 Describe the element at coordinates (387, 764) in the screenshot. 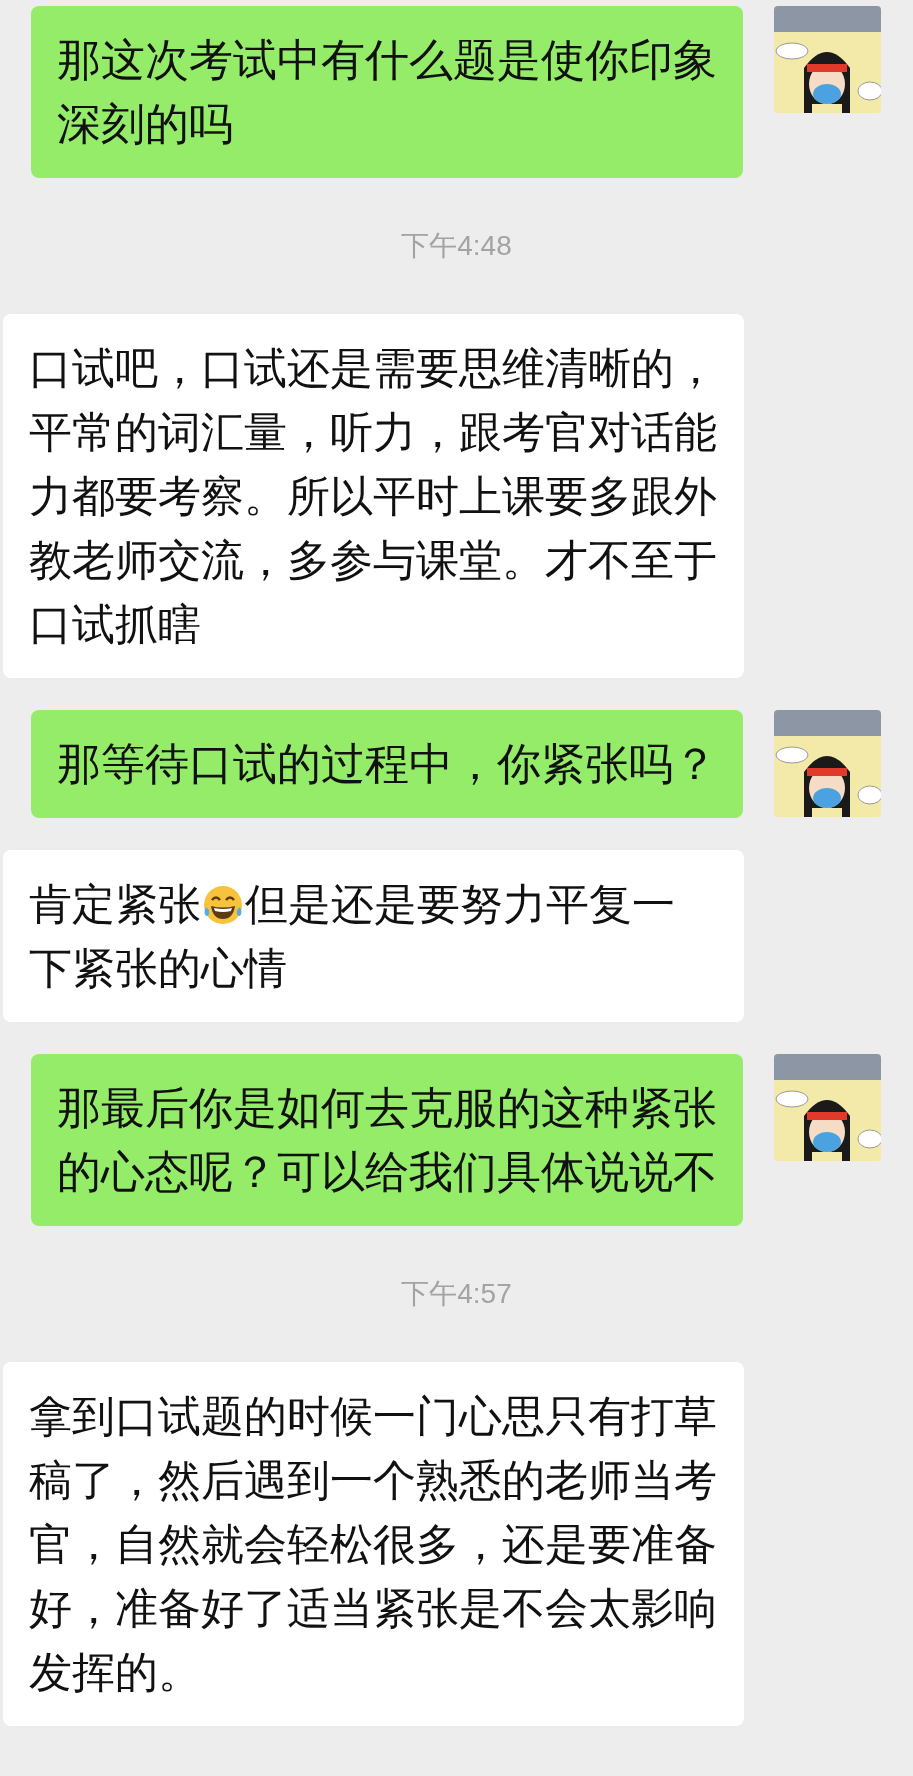

I see `sent-message: 那等待口试的过程中，你紧张吗？` at that location.